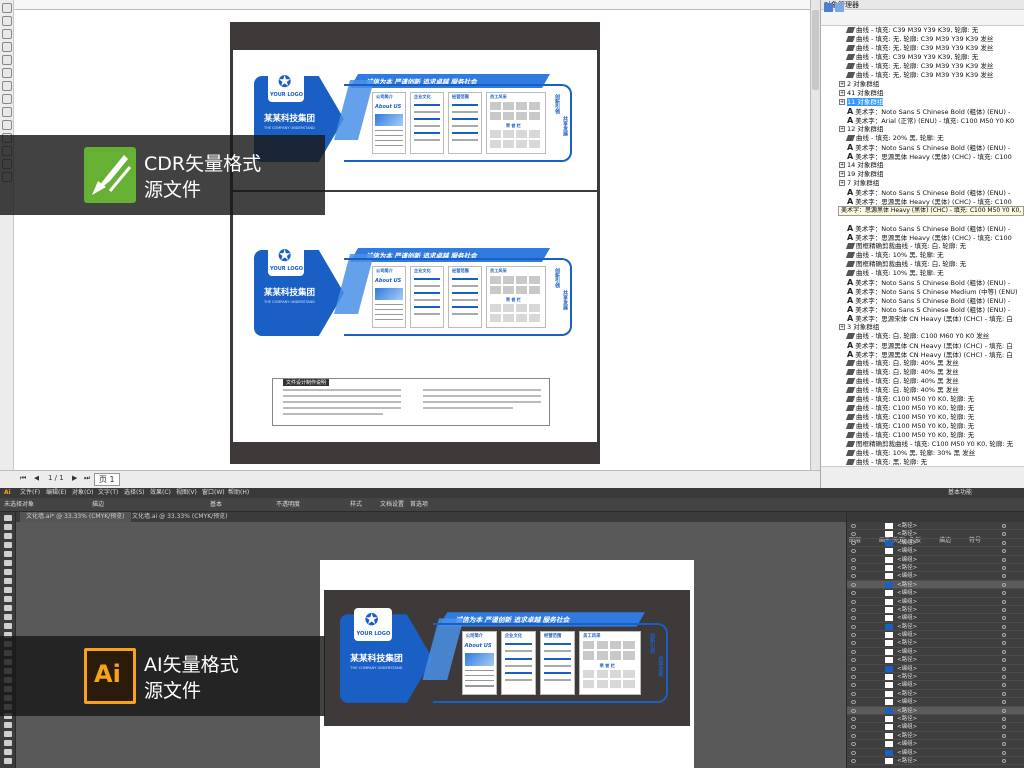  What do you see at coordinates (922, 327) in the screenshot?
I see `object-tree-row: +3 对象群组` at bounding box center [922, 327].